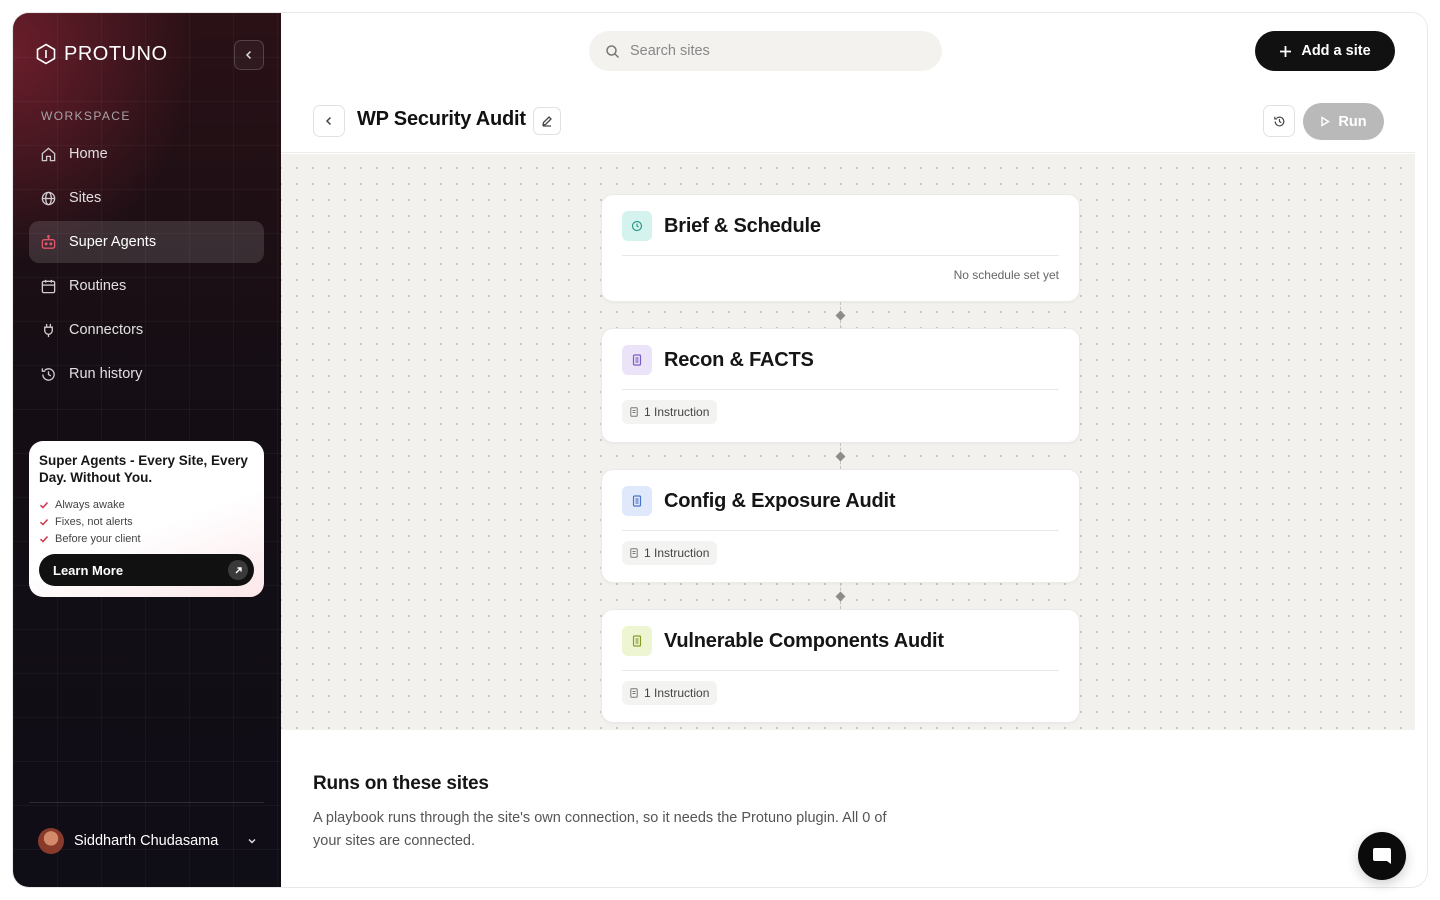  I want to click on step-card-header: Vulnerable Components Audit, so click(840, 648).